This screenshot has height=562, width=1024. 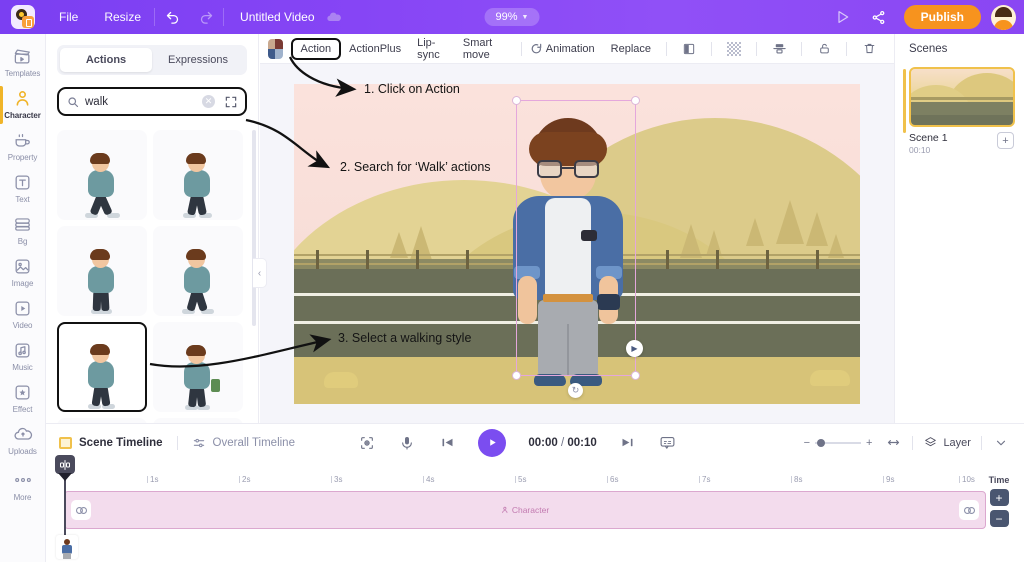 I want to click on timeline-track-character: Character, so click(x=525, y=510).